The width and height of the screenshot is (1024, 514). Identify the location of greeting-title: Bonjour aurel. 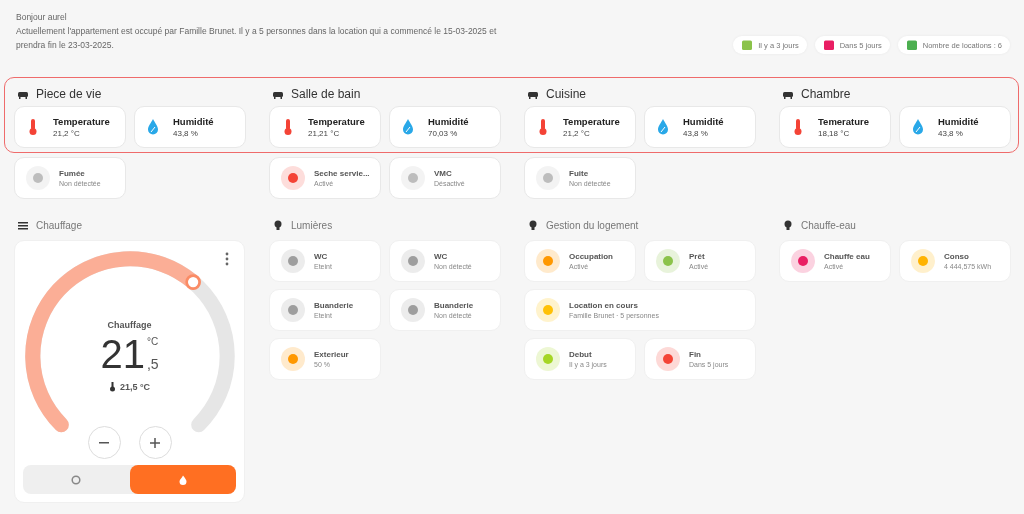
(42, 17).